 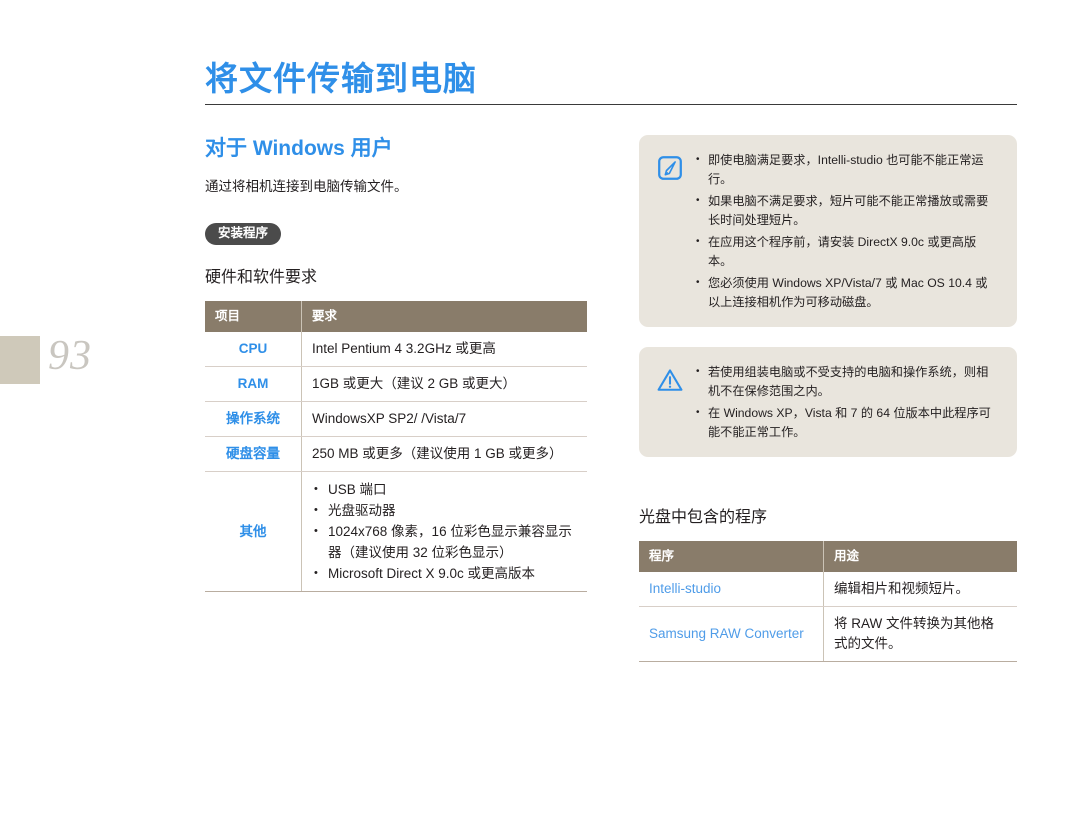 What do you see at coordinates (920, 556) in the screenshot?
I see `column-header-purpose: 用途` at bounding box center [920, 556].